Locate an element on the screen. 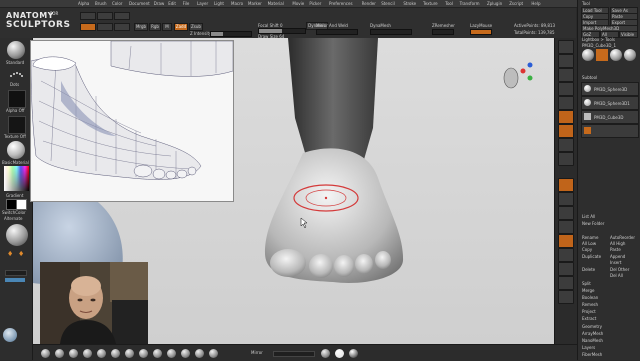  remesh-section: Remesh is located at coordinates (590, 304).